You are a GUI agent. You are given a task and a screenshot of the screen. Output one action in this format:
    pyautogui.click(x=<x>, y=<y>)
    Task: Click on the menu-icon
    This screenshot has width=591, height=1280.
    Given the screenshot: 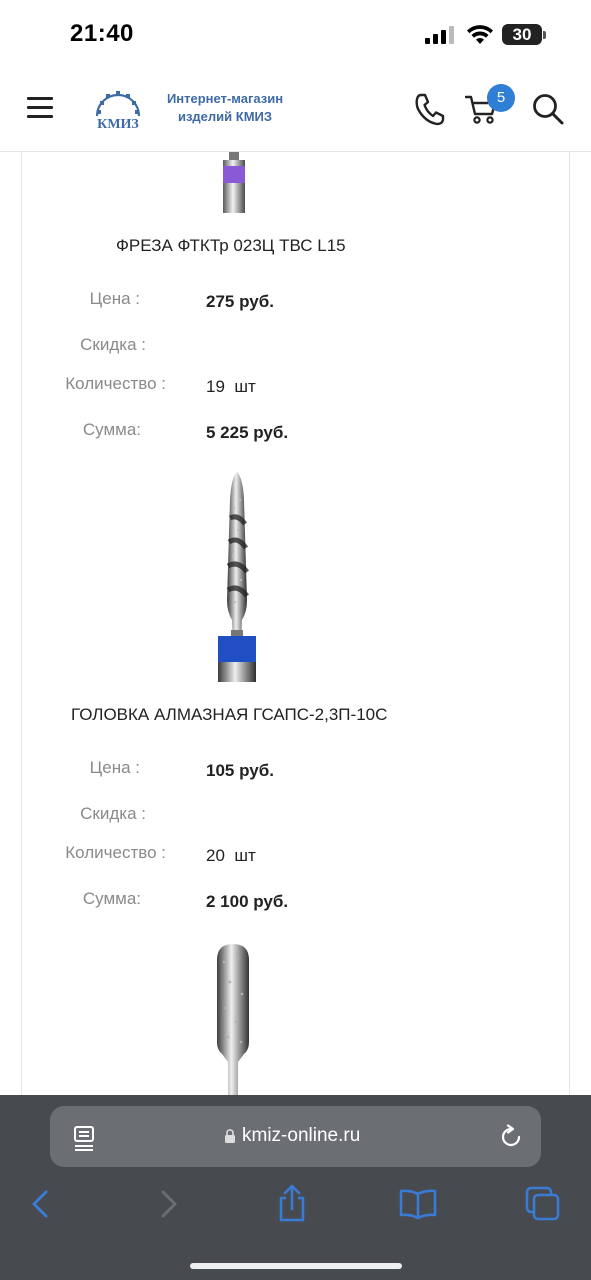 What is the action you would take?
    pyautogui.click(x=40, y=108)
    